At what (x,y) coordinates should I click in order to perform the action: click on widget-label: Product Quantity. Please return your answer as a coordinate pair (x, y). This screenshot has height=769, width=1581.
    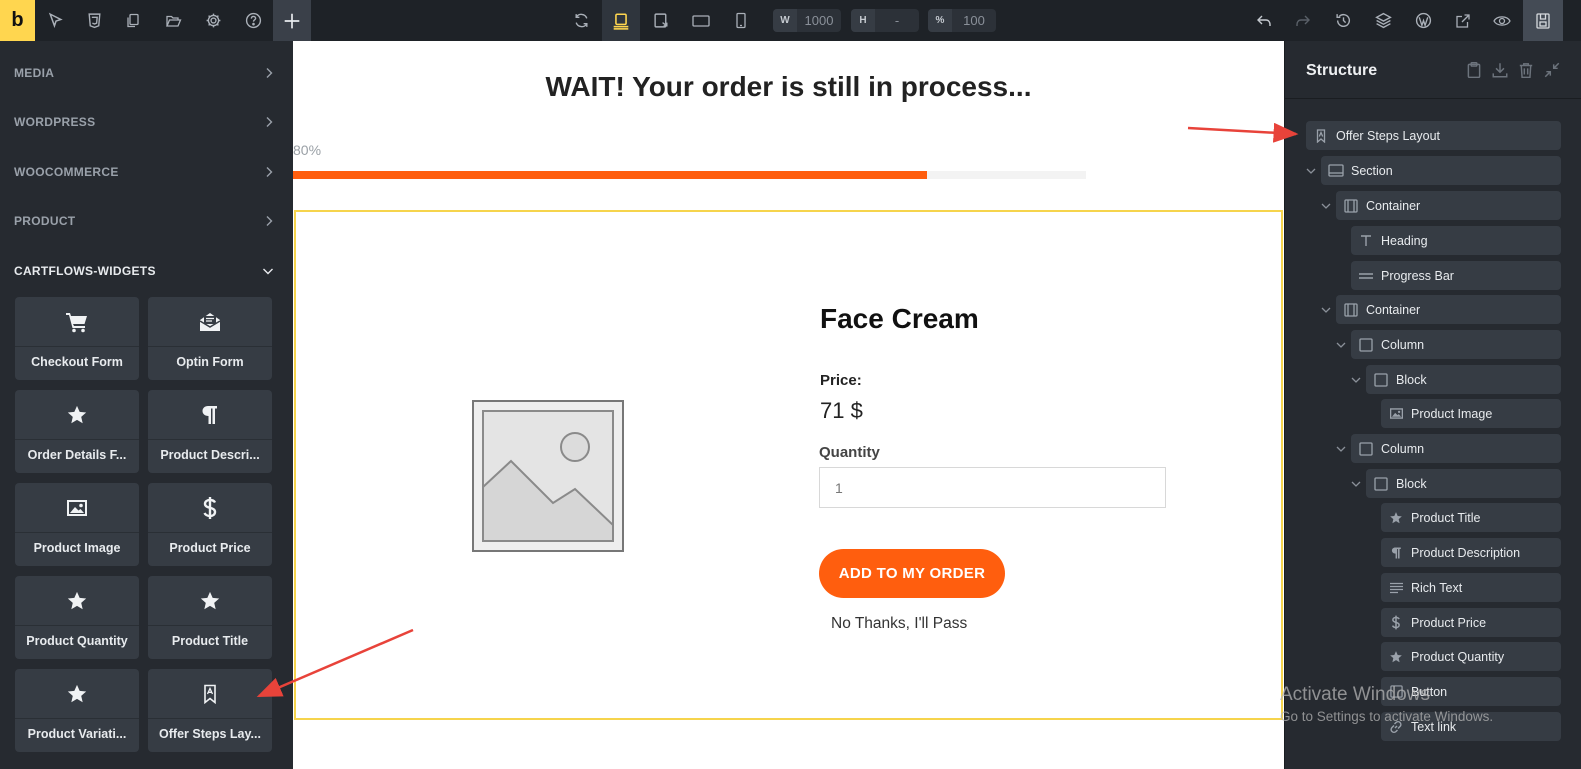
    Looking at the image, I should click on (77, 641).